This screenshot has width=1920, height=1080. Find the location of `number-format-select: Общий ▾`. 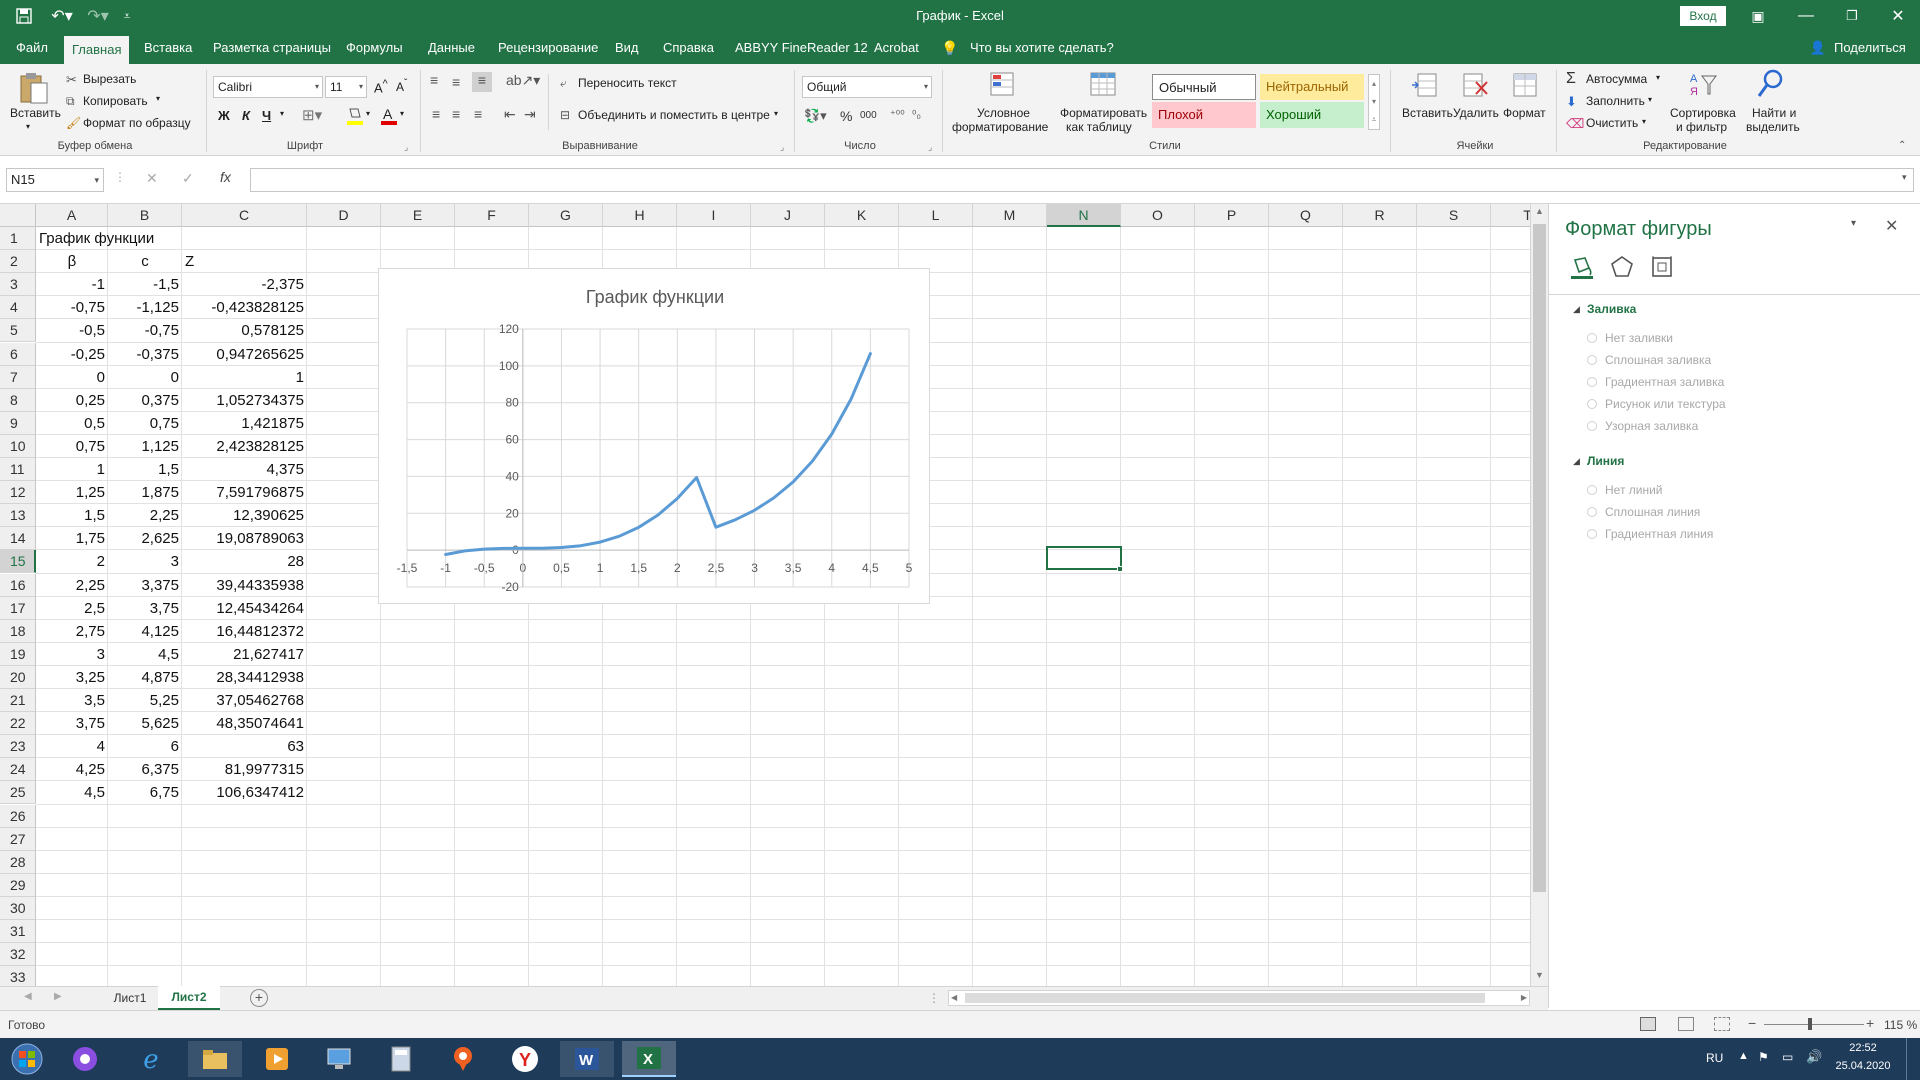

number-format-select: Общий ▾ is located at coordinates (867, 87).